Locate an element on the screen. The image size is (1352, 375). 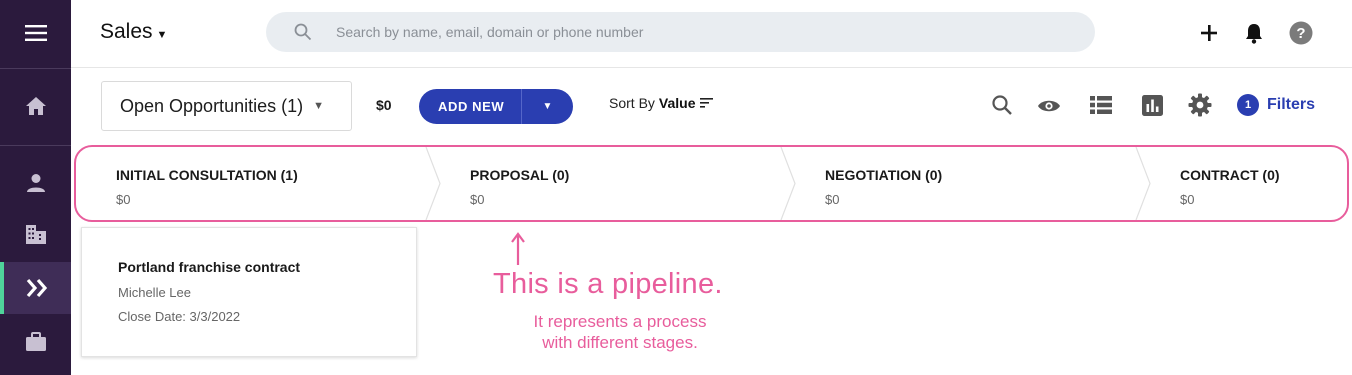
briefcase-icon is located at coordinates (35, 341).